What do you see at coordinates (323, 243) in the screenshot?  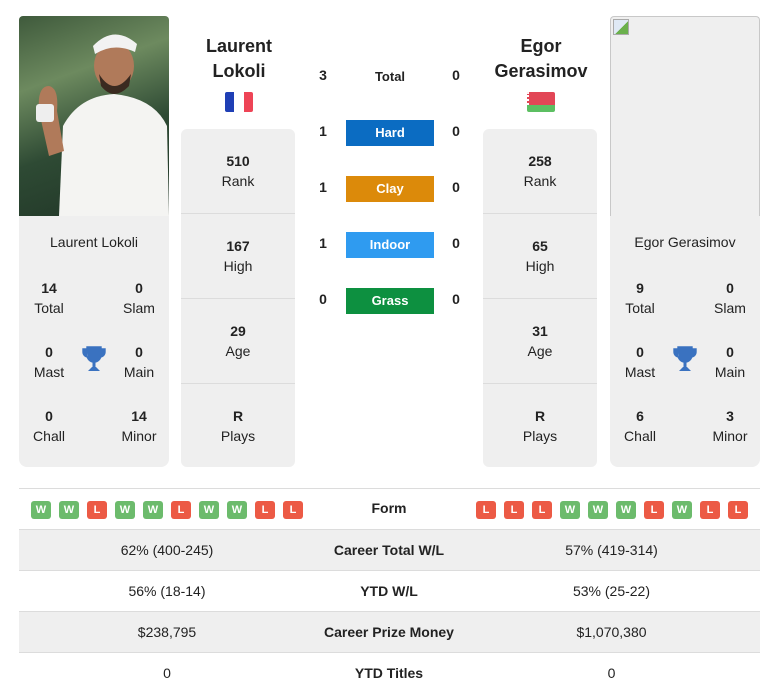 I see `h2h-indoor-p1: 1` at bounding box center [323, 243].